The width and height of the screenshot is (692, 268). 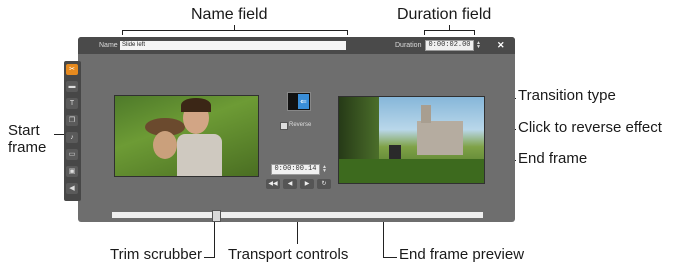 I want to click on play-icon: ▶, so click(x=307, y=184).